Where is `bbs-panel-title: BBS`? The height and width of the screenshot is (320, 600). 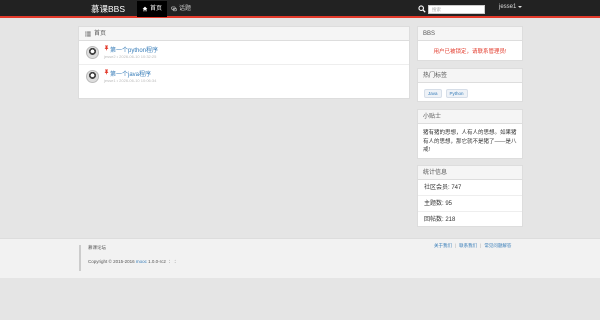
bbs-panel-title: BBS is located at coordinates (470, 34).